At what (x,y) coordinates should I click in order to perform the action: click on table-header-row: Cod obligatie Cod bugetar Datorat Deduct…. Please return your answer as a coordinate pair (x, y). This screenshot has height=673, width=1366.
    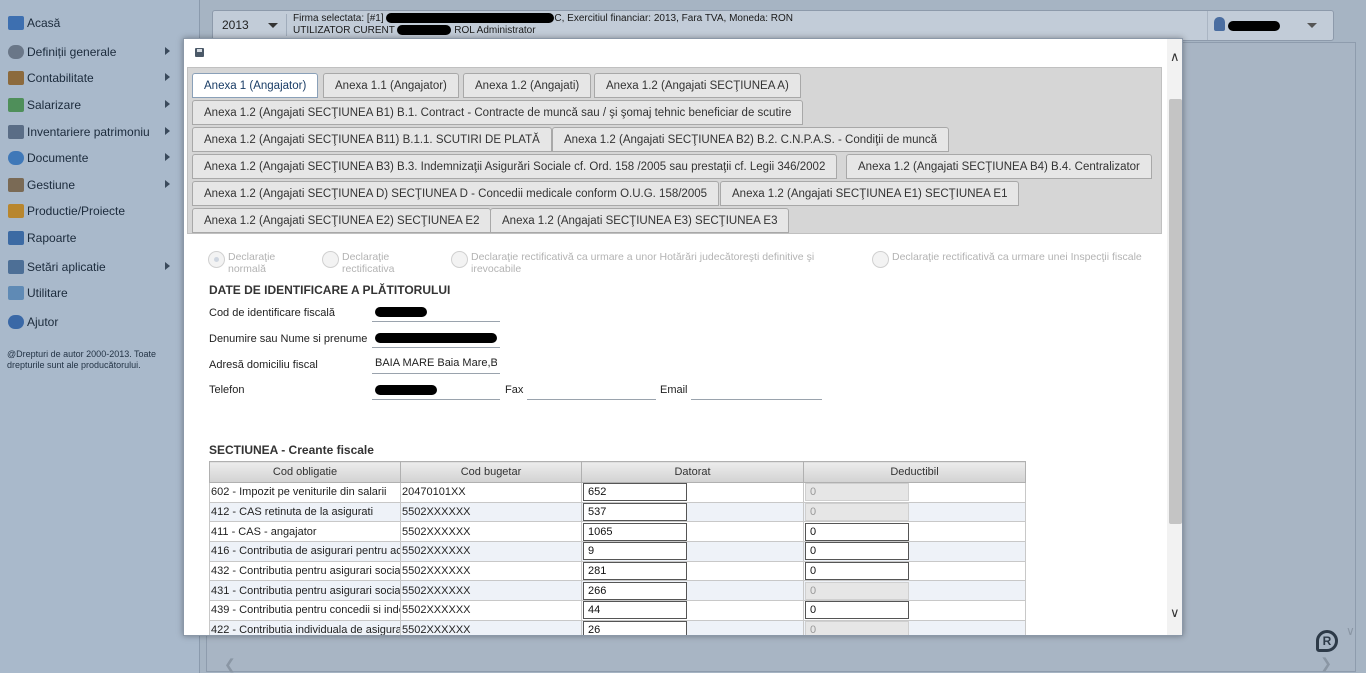
    Looking at the image, I should click on (617, 472).